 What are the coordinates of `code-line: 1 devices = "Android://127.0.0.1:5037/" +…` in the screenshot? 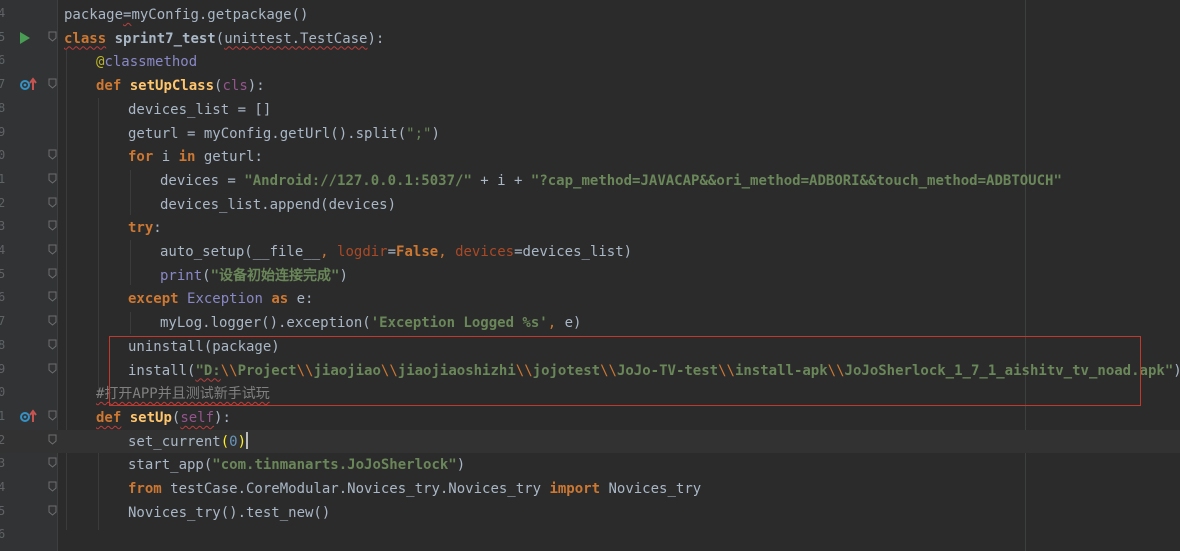 It's located at (590, 181).